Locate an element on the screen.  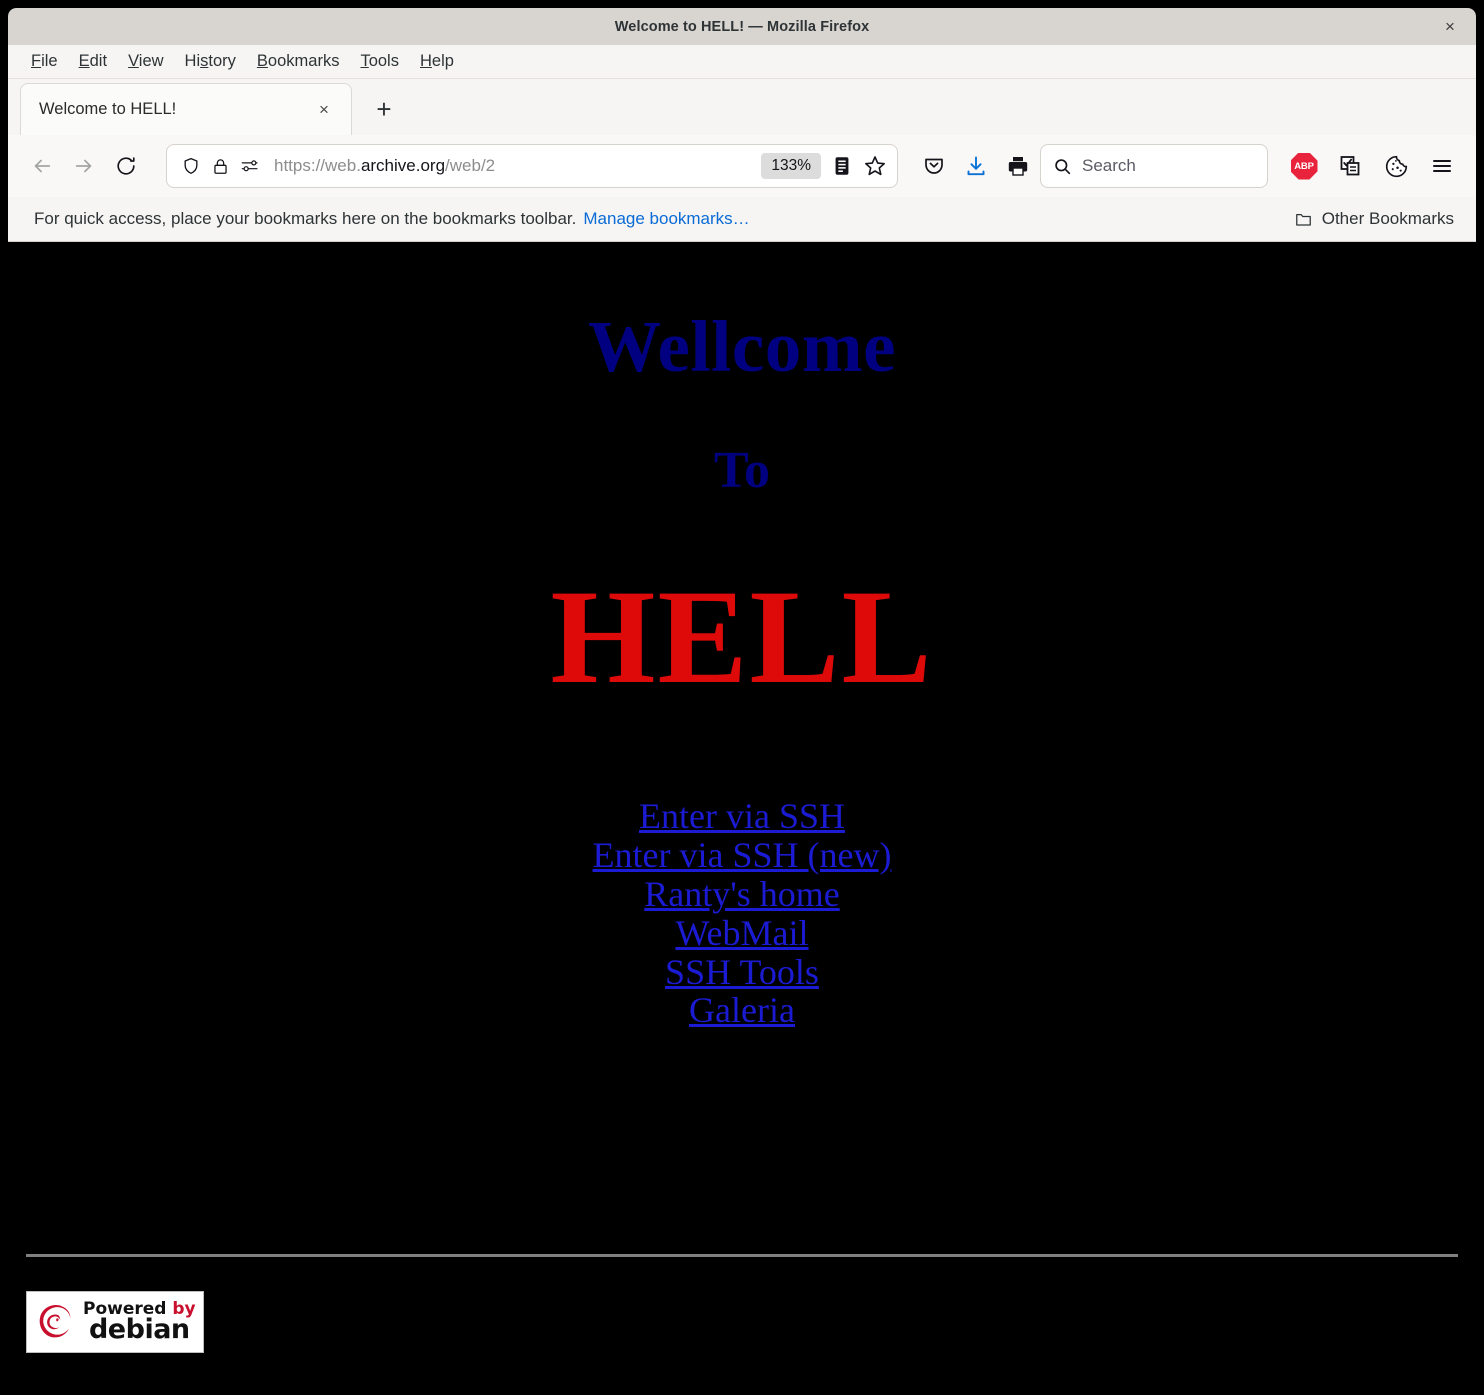
menu-item-bookmarks: Bookmarks is located at coordinates (298, 61).